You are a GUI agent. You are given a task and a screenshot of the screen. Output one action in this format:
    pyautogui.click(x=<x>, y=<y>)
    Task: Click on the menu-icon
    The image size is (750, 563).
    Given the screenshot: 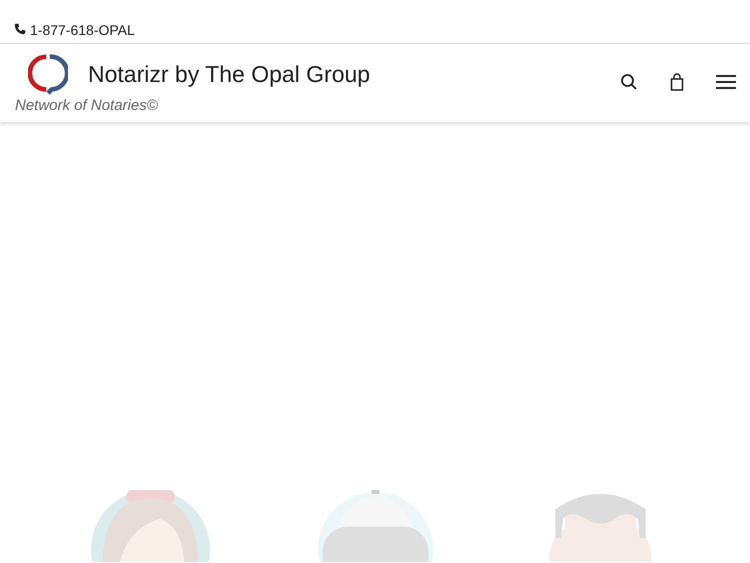 What is the action you would take?
    pyautogui.click(x=726, y=82)
    